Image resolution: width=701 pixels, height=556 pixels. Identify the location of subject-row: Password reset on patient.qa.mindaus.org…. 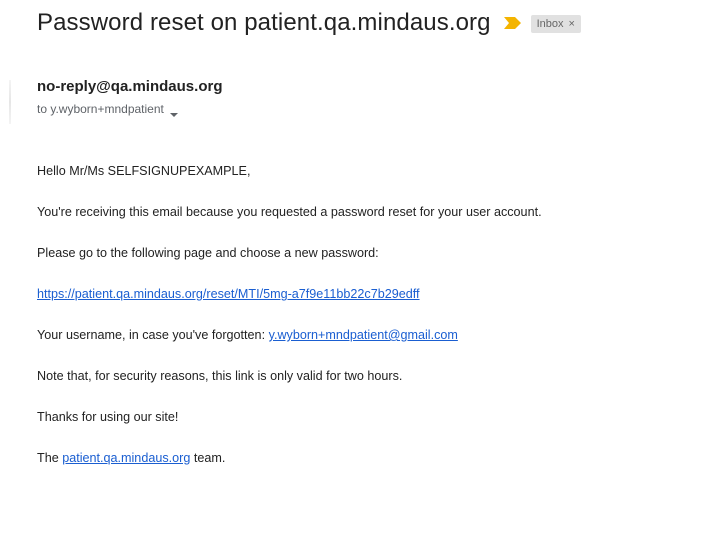
(309, 23).